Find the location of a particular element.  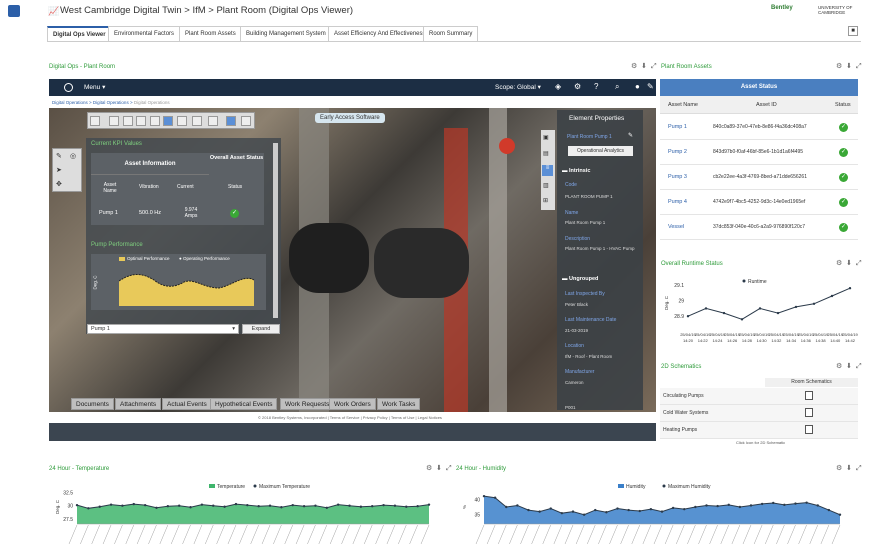

operational-analytics-button: Operational Analytics is located at coordinates (600, 151).